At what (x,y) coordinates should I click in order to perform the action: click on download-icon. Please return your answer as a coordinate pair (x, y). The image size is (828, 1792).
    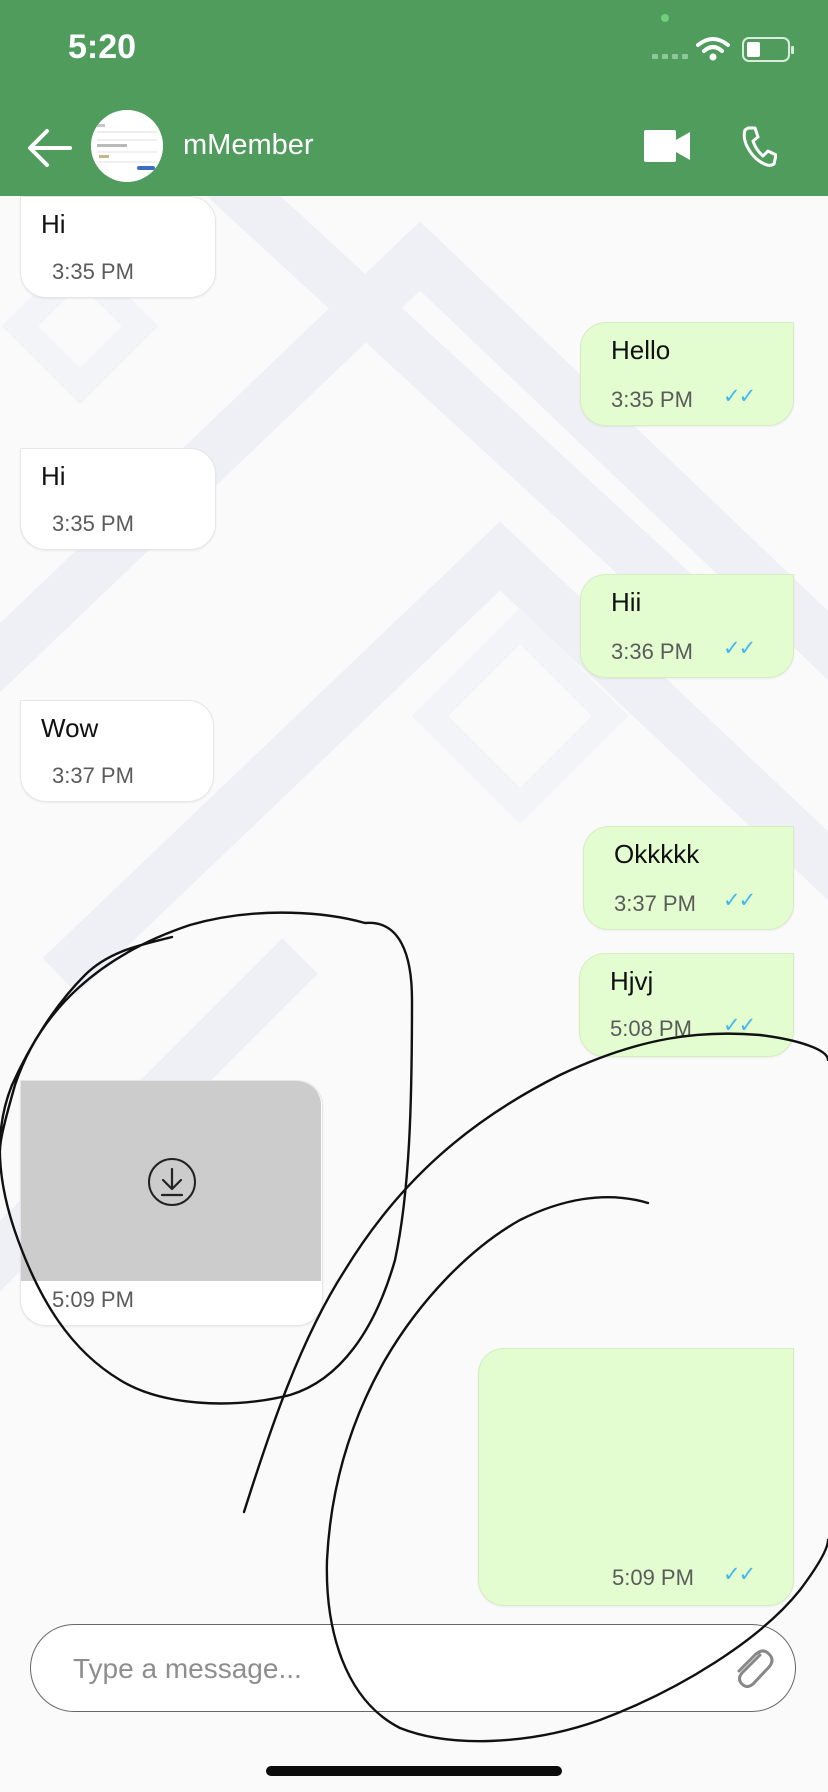
    Looking at the image, I should click on (172, 1182).